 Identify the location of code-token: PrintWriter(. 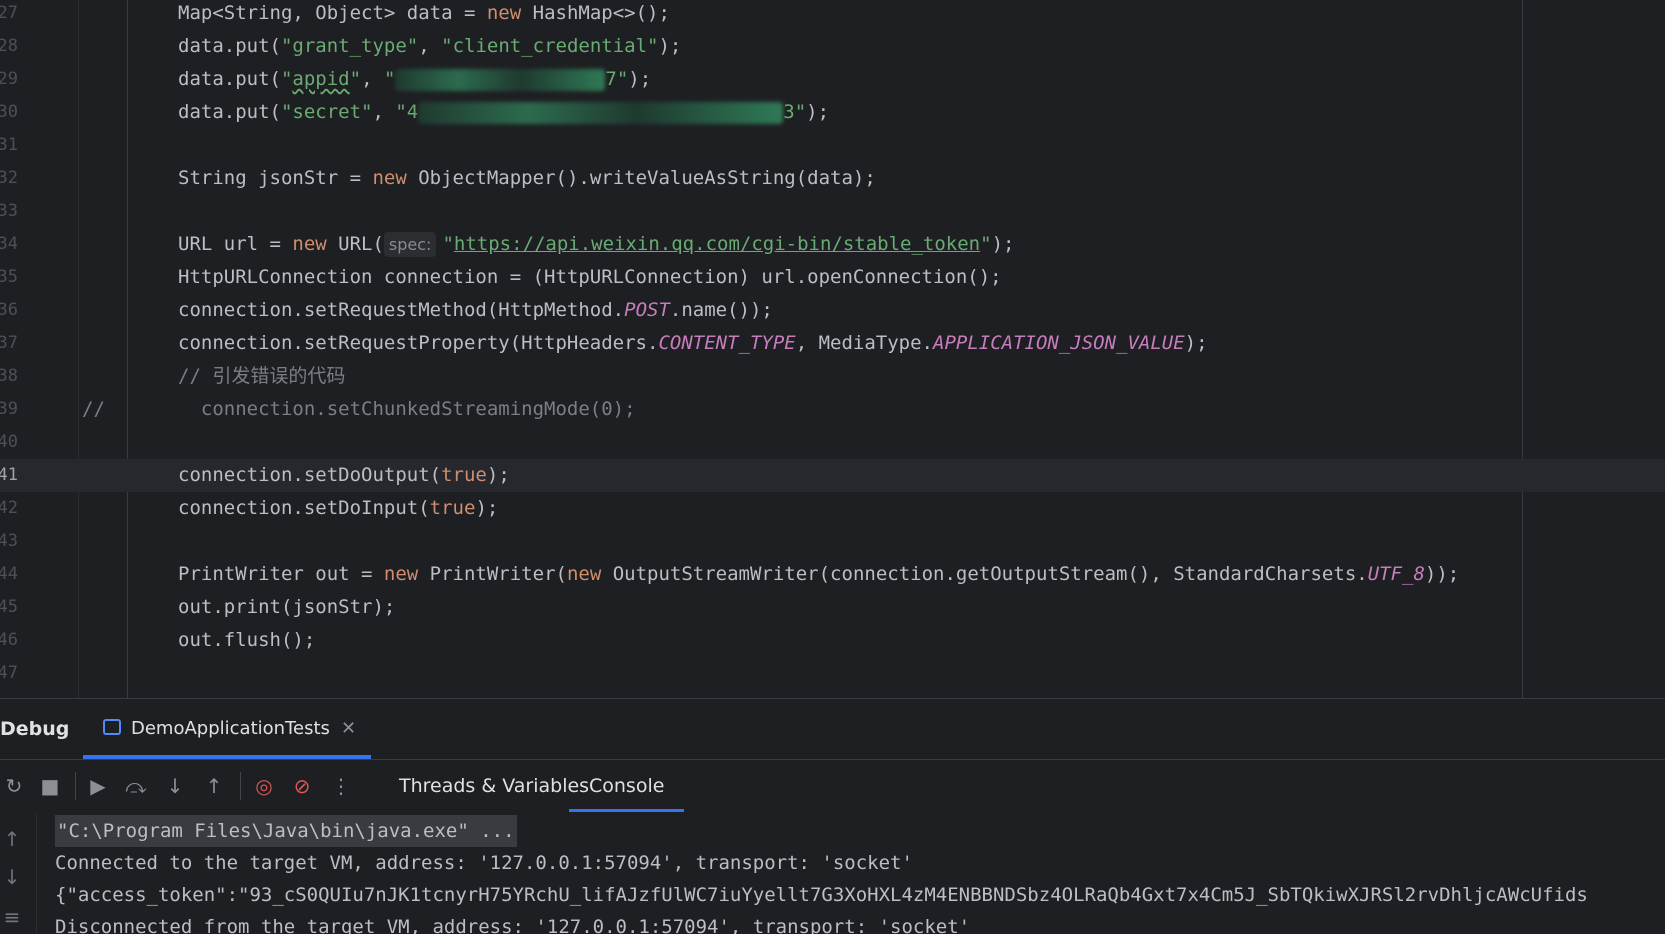
(492, 574).